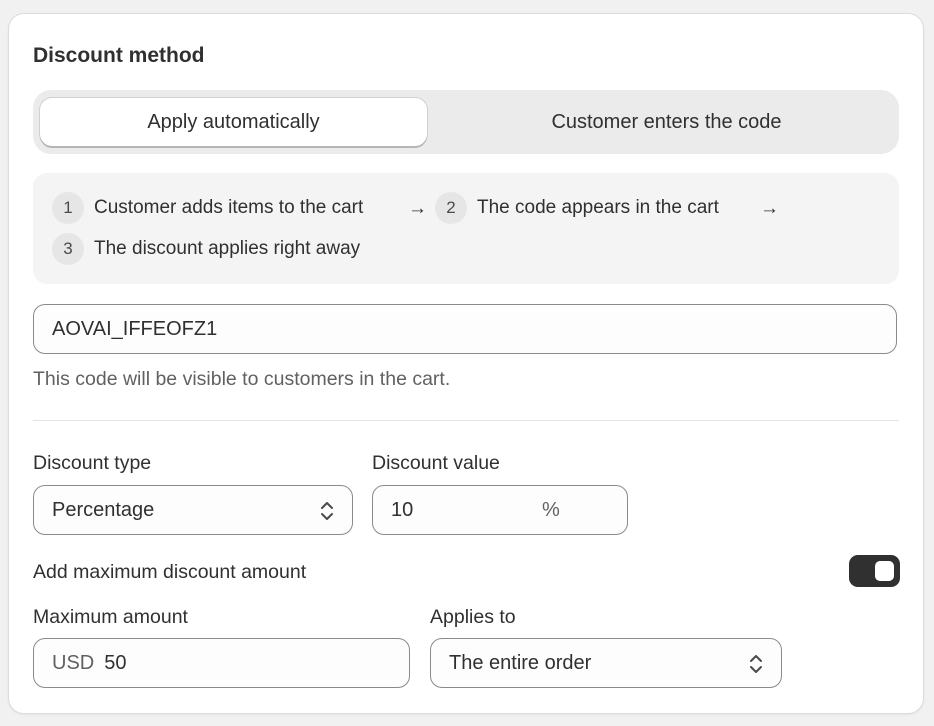 Image resolution: width=934 pixels, height=726 pixels. What do you see at coordinates (500, 510) in the screenshot?
I see `discount-value-input: 10 %` at bounding box center [500, 510].